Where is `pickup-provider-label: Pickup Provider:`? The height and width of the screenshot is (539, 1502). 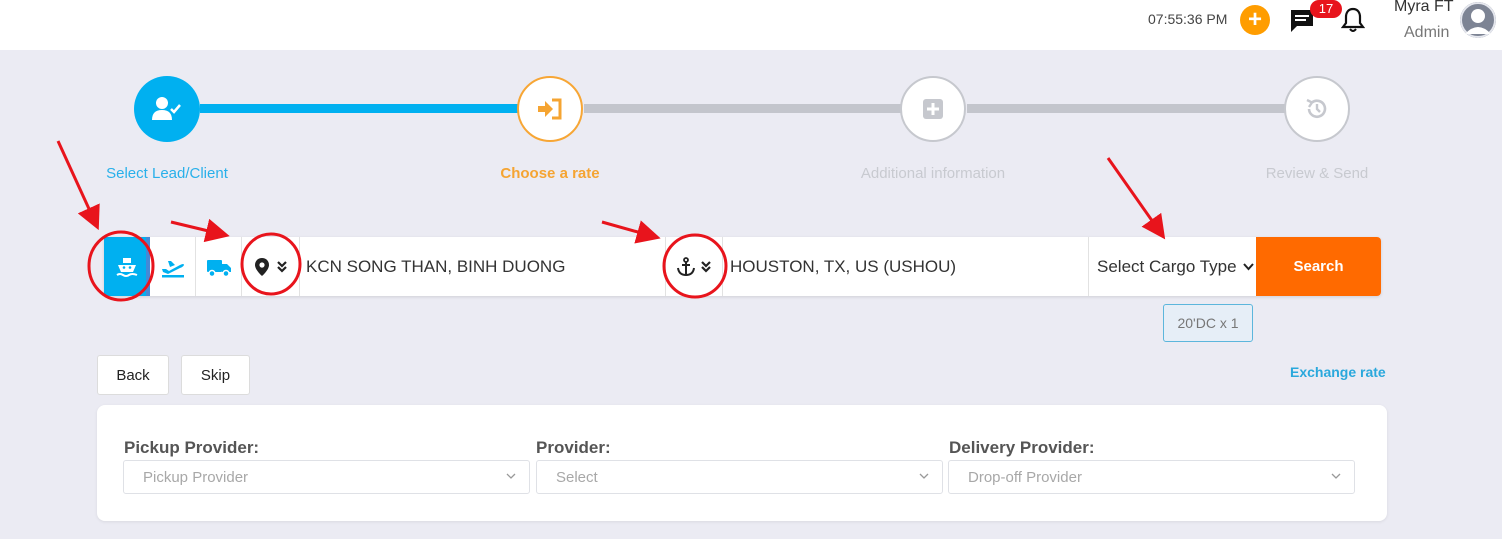 pickup-provider-label: Pickup Provider: is located at coordinates (192, 447).